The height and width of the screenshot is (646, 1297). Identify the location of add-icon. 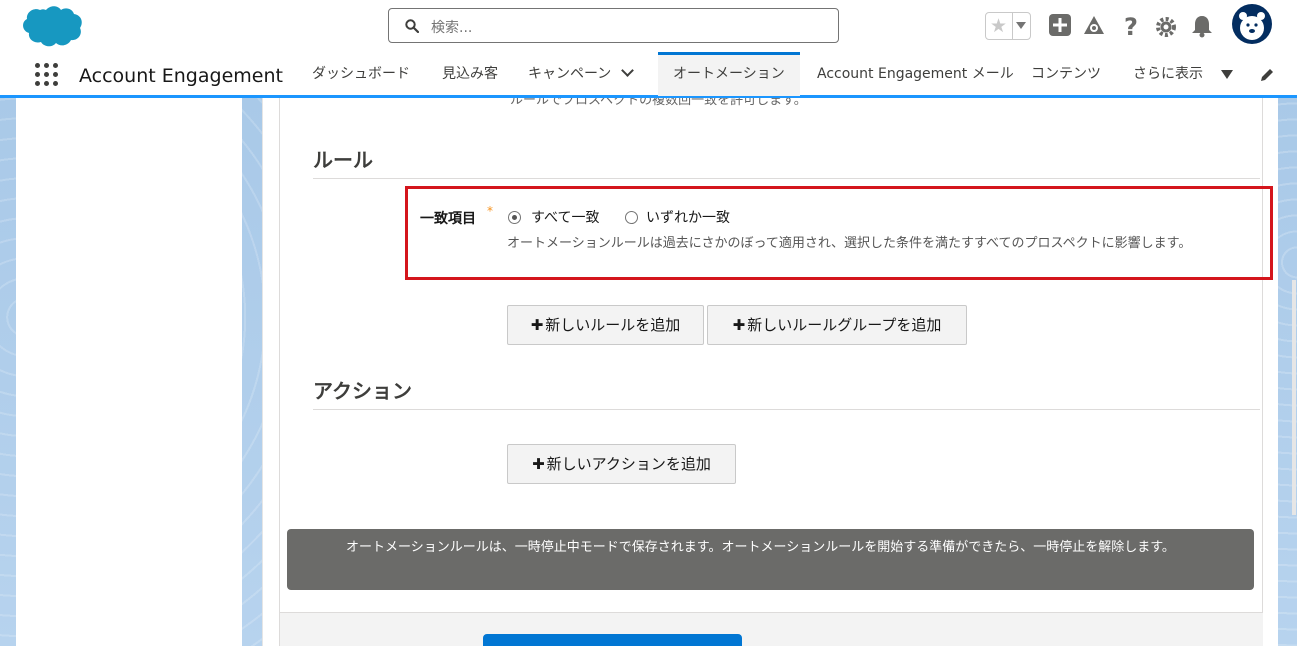
(1061, 26).